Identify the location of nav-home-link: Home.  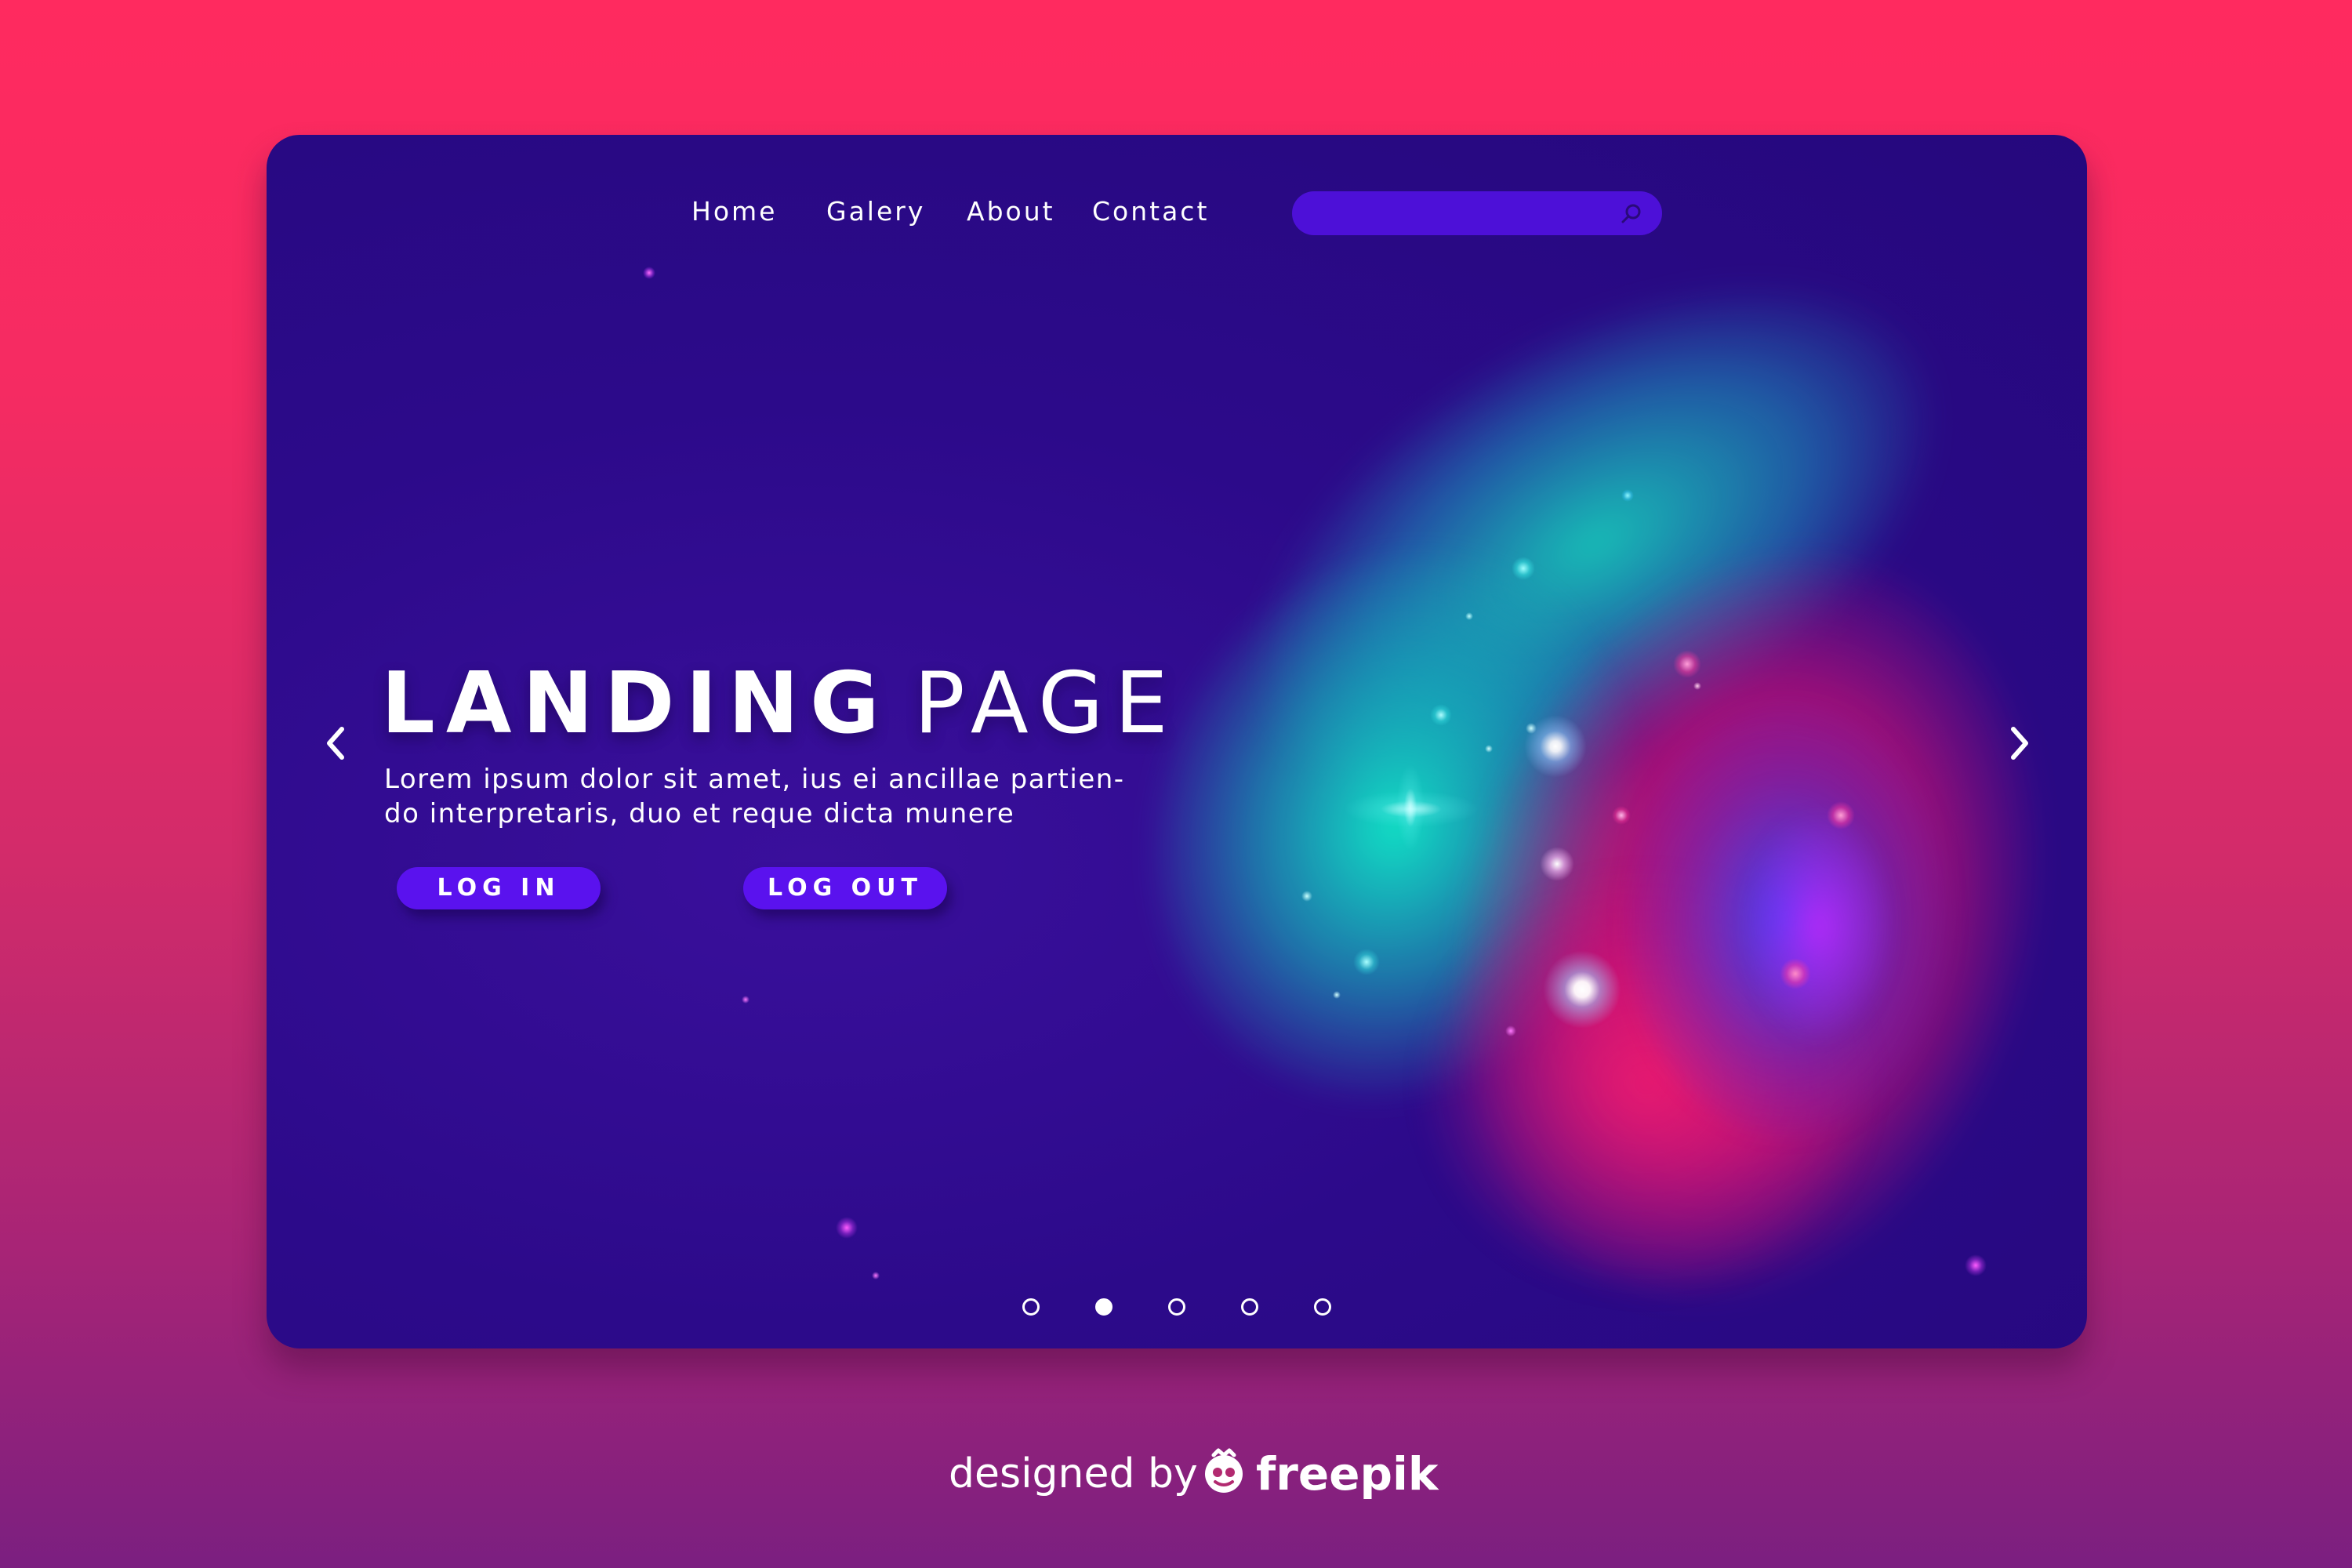
(734, 211).